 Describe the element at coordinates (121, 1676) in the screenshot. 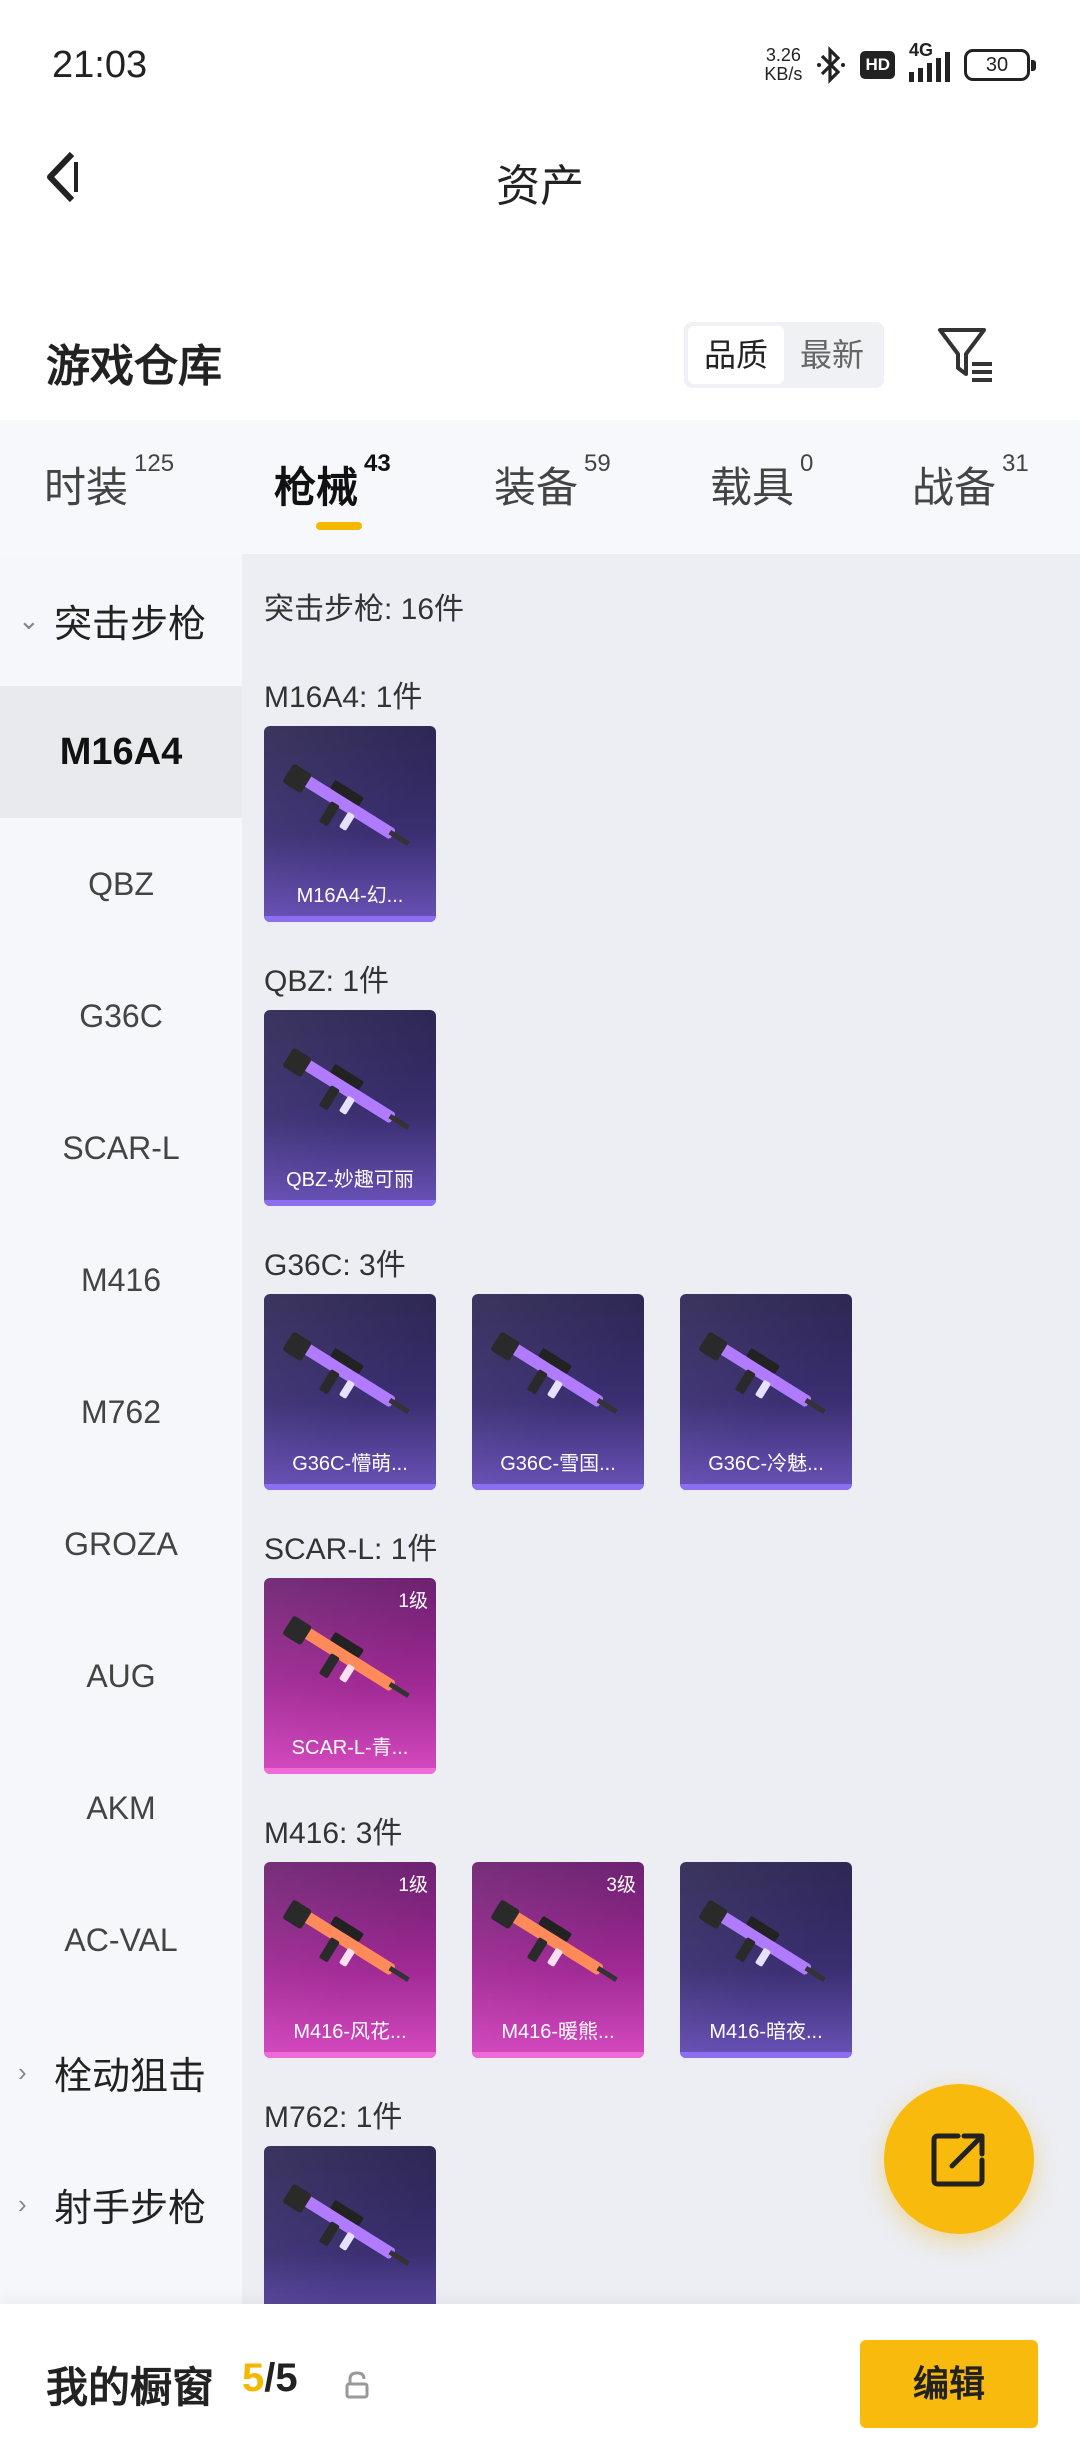

I see `sidebar-item-aug: AUG` at that location.